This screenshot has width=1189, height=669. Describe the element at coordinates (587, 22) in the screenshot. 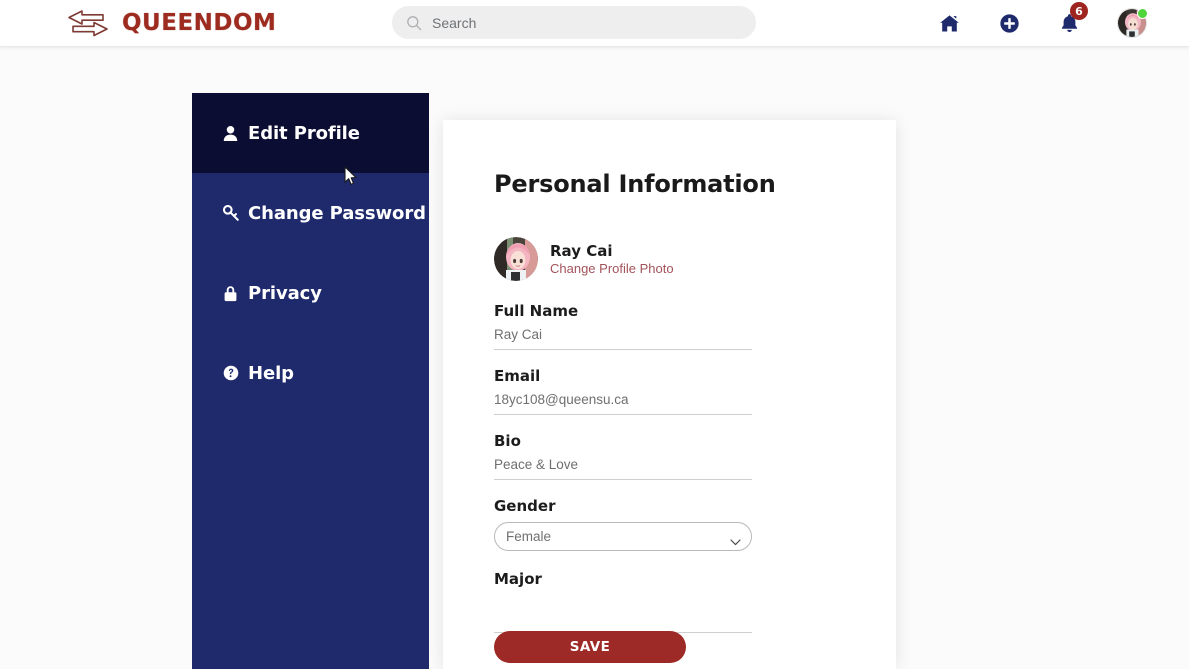

I see `search-input` at that location.